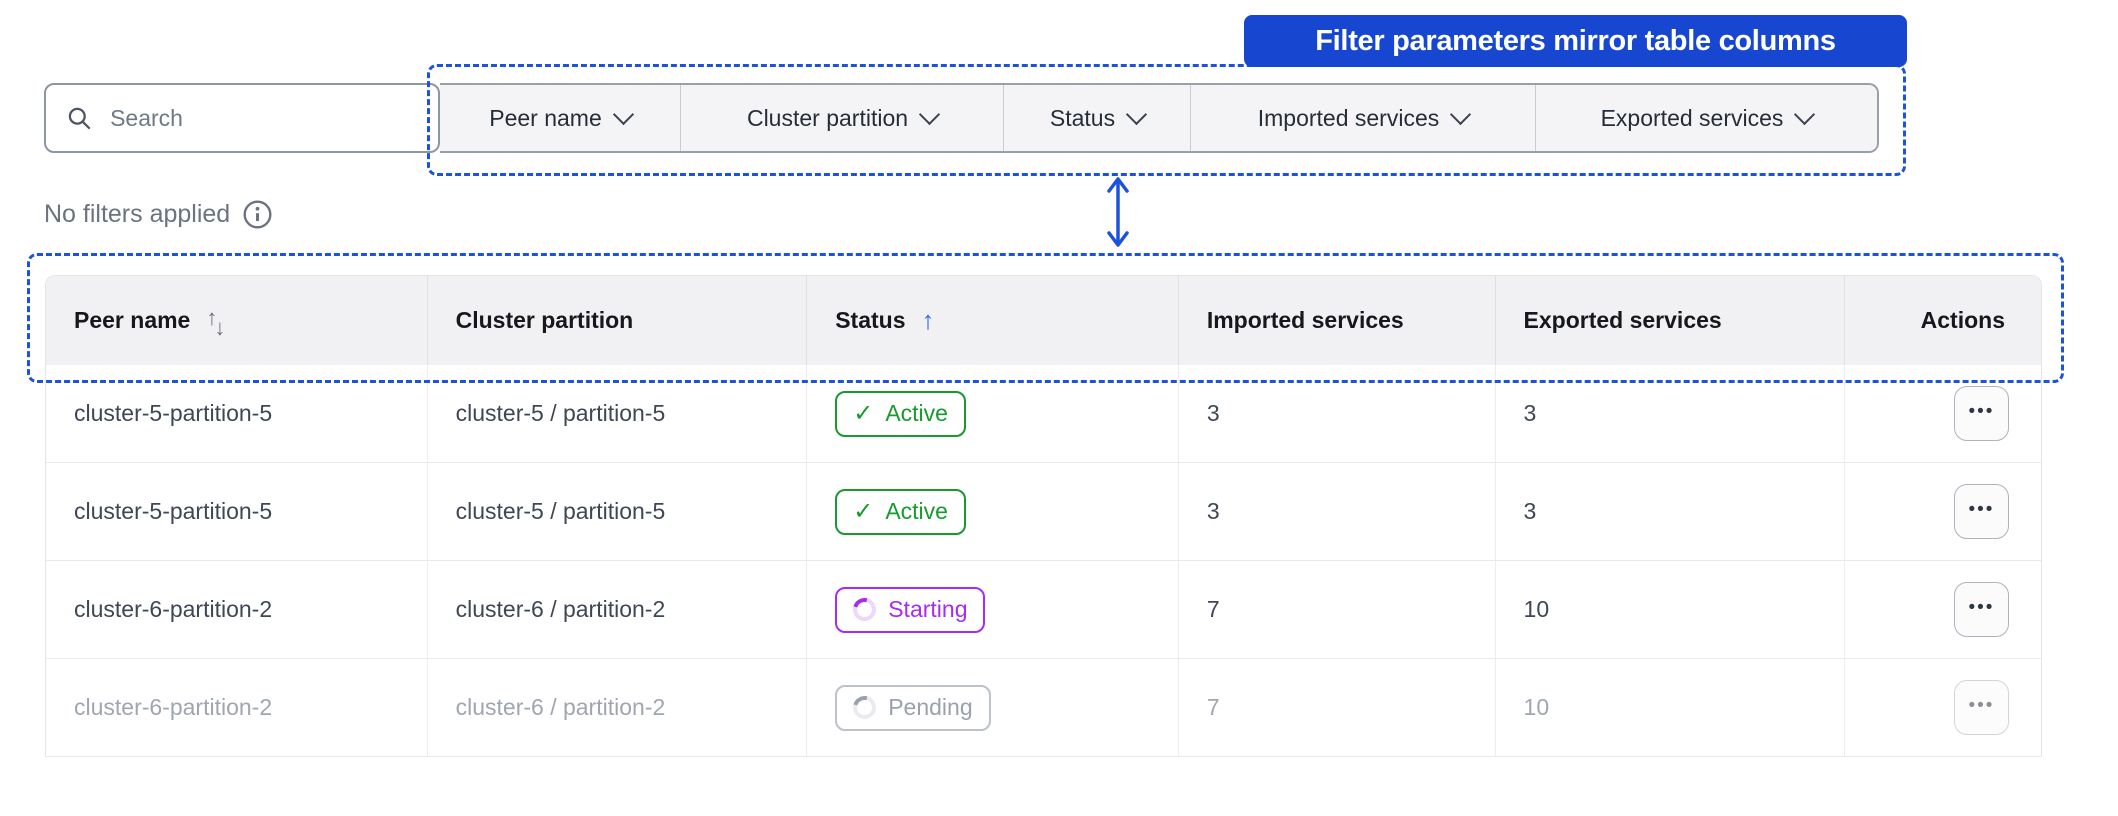 The width and height of the screenshot is (2118, 816). I want to click on cell-status: ✓ Starting, so click(992, 609).